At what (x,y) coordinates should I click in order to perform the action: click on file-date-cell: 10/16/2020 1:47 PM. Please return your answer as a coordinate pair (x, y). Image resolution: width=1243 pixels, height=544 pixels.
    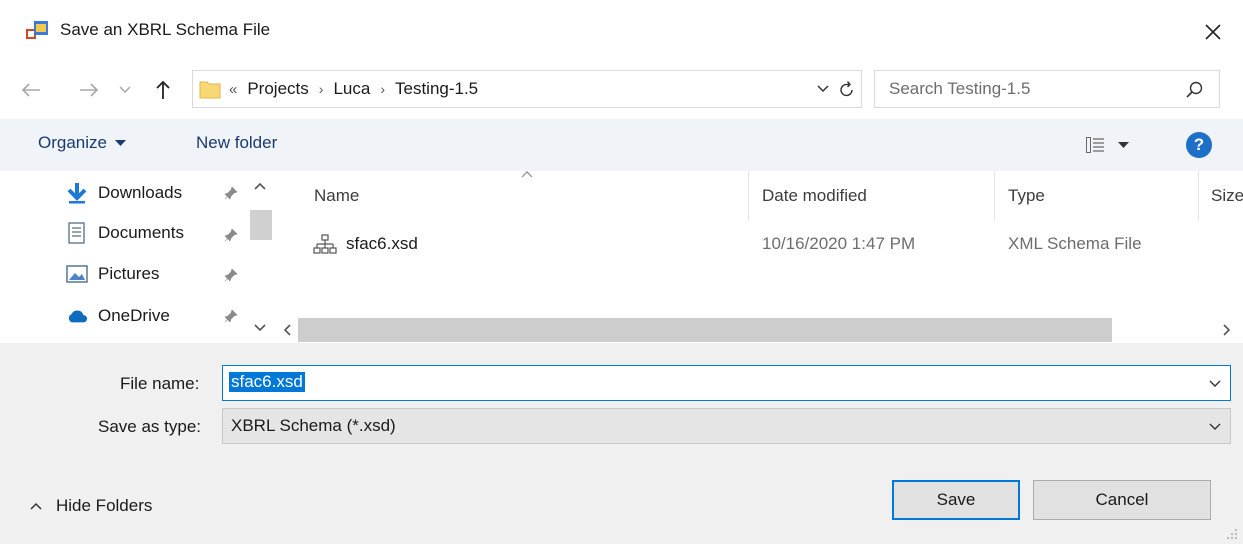
    Looking at the image, I should click on (839, 243).